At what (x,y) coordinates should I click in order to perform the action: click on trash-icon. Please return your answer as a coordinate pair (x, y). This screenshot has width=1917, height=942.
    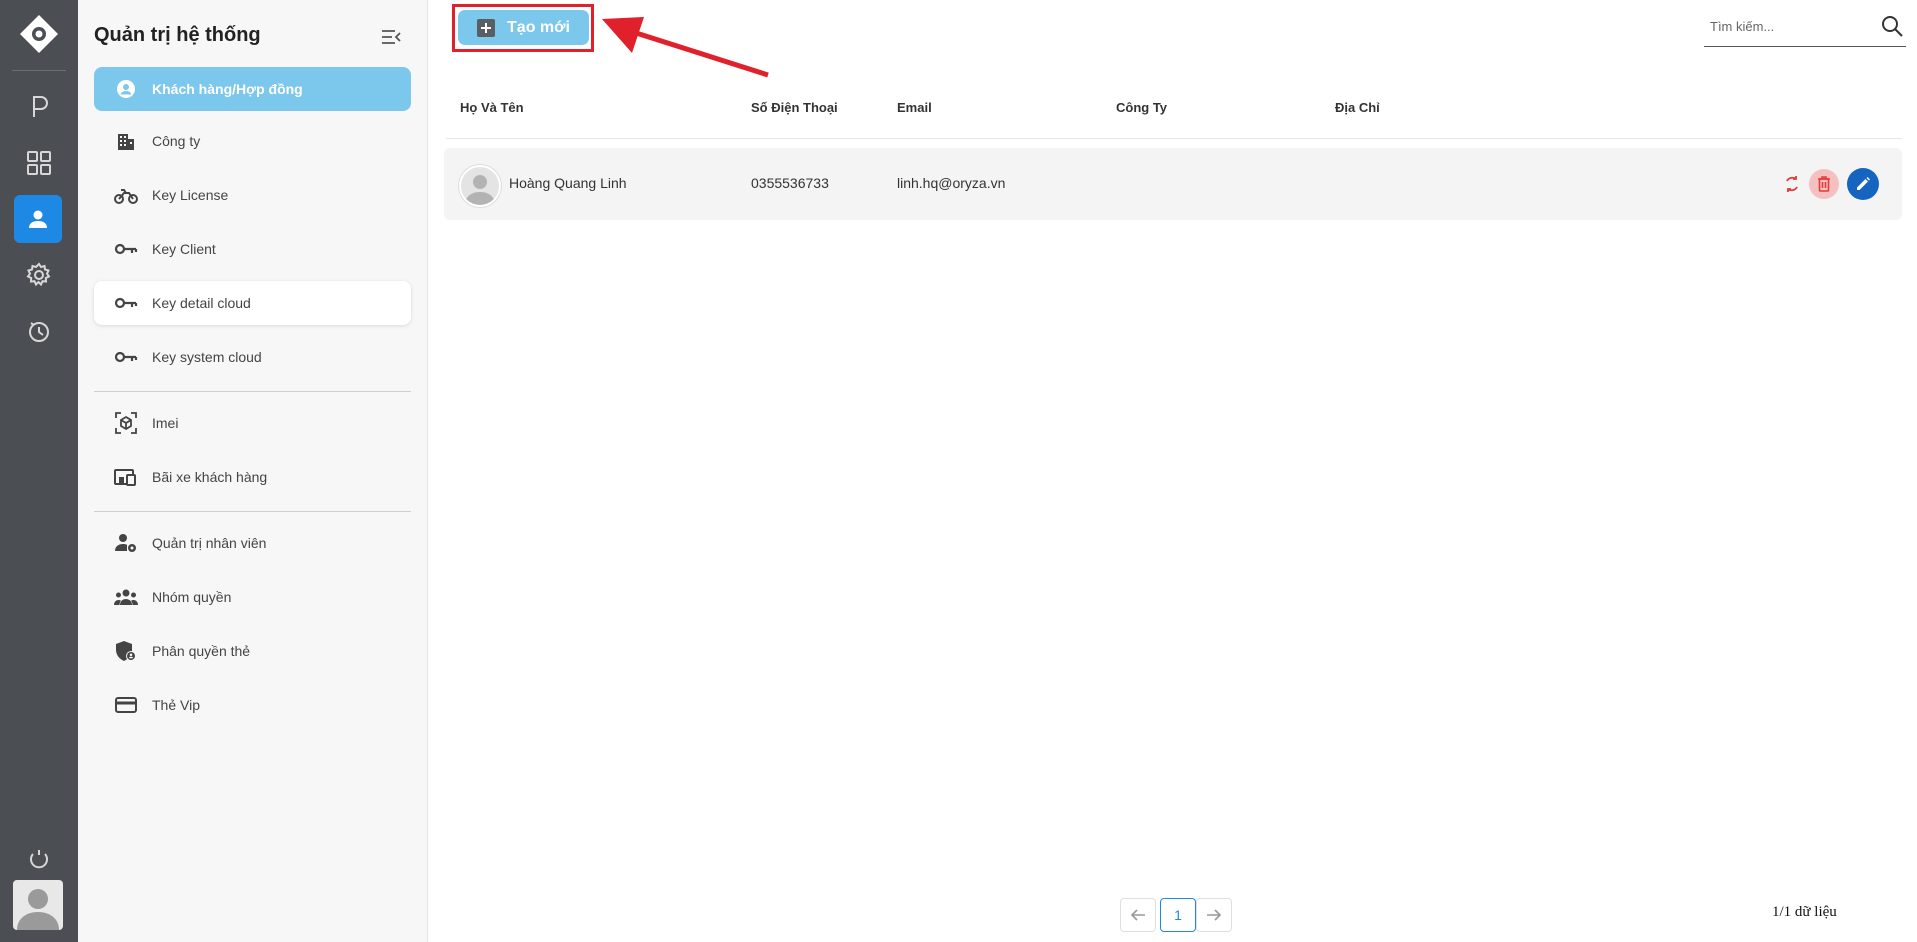
    Looking at the image, I should click on (1824, 184).